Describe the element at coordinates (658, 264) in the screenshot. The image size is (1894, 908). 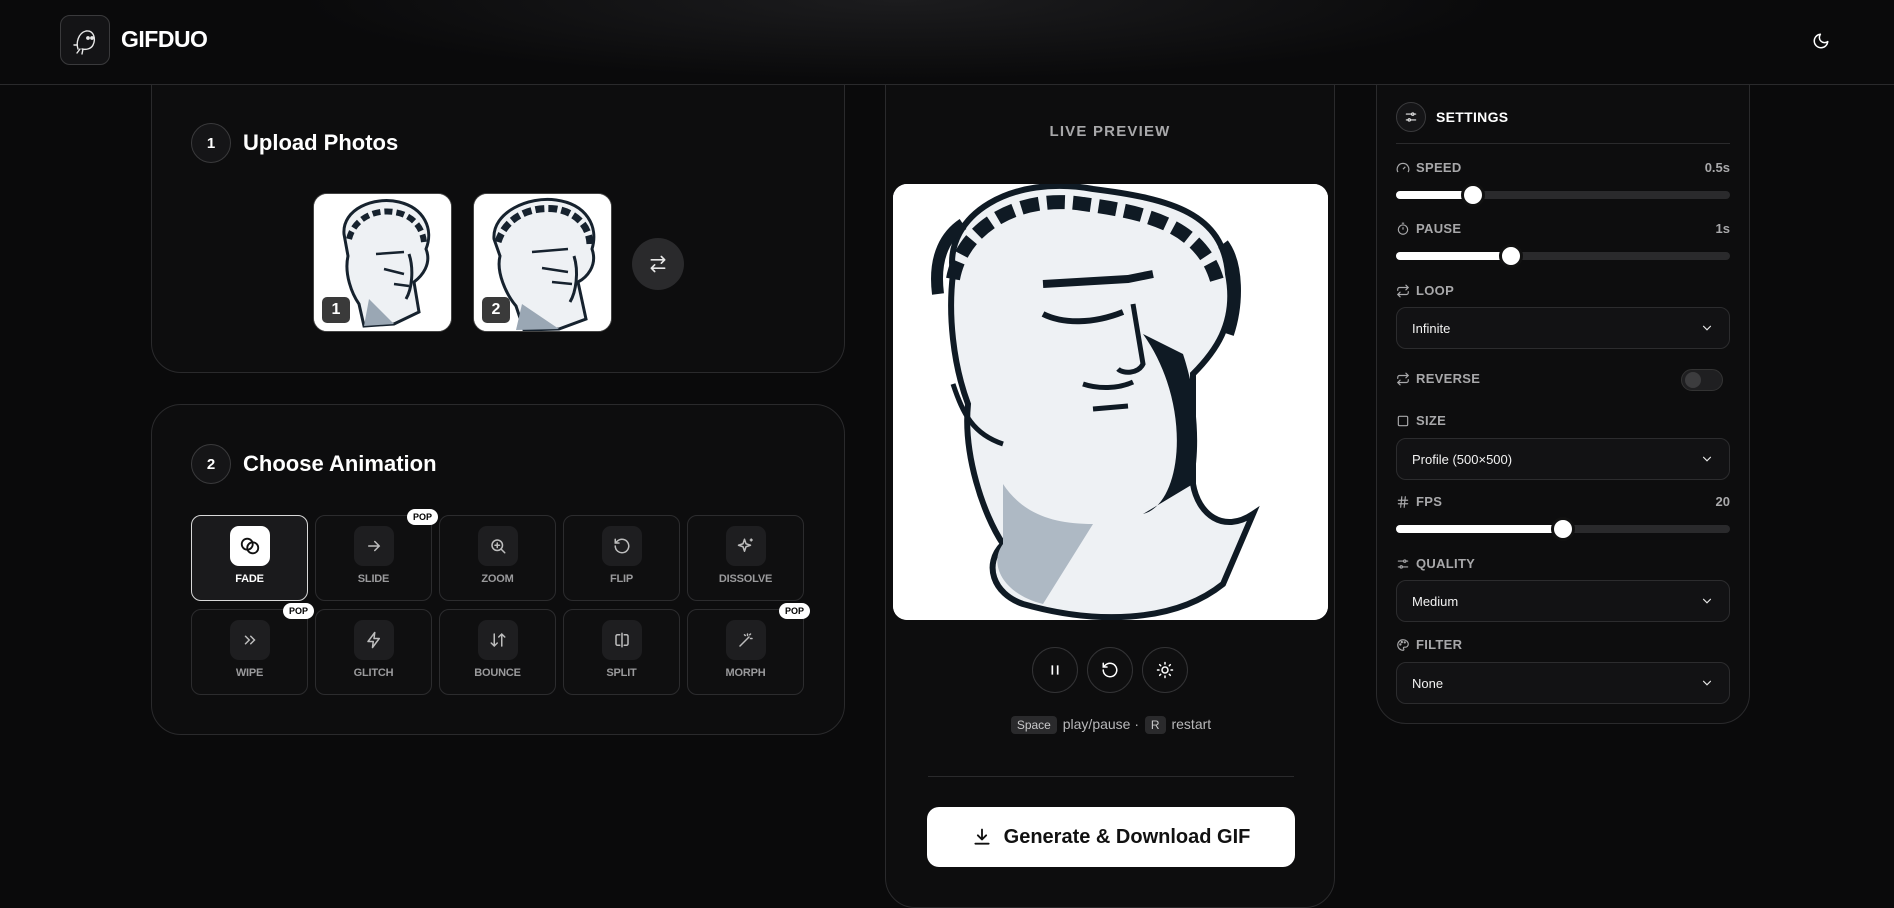
I see `swap-photos-button` at that location.